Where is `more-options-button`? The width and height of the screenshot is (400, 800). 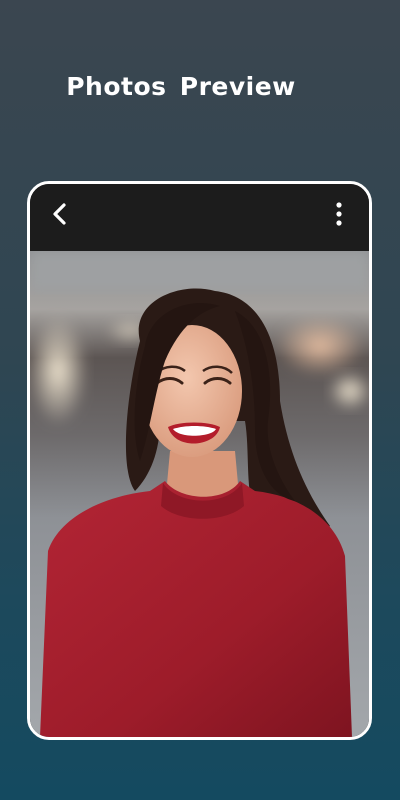 more-options-button is located at coordinates (339, 214).